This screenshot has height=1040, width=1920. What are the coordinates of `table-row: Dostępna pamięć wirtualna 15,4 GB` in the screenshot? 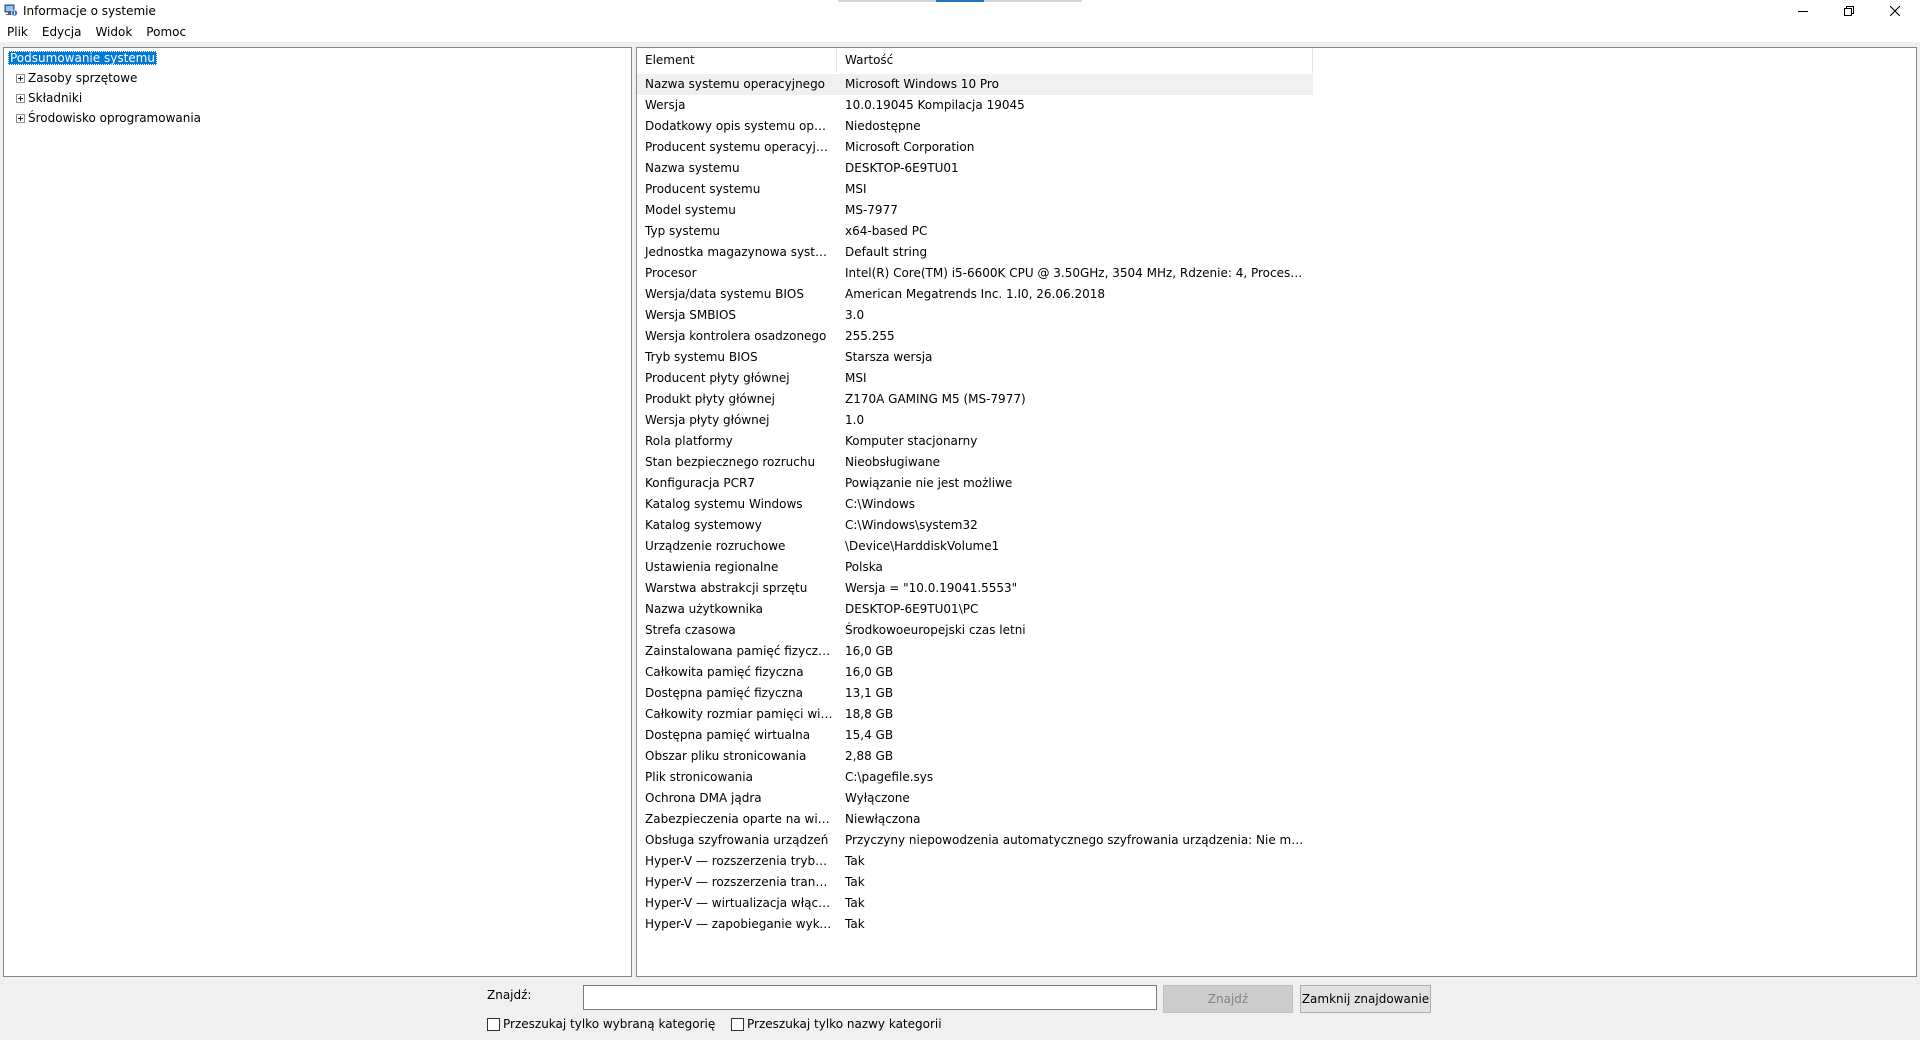 It's located at (975, 735).